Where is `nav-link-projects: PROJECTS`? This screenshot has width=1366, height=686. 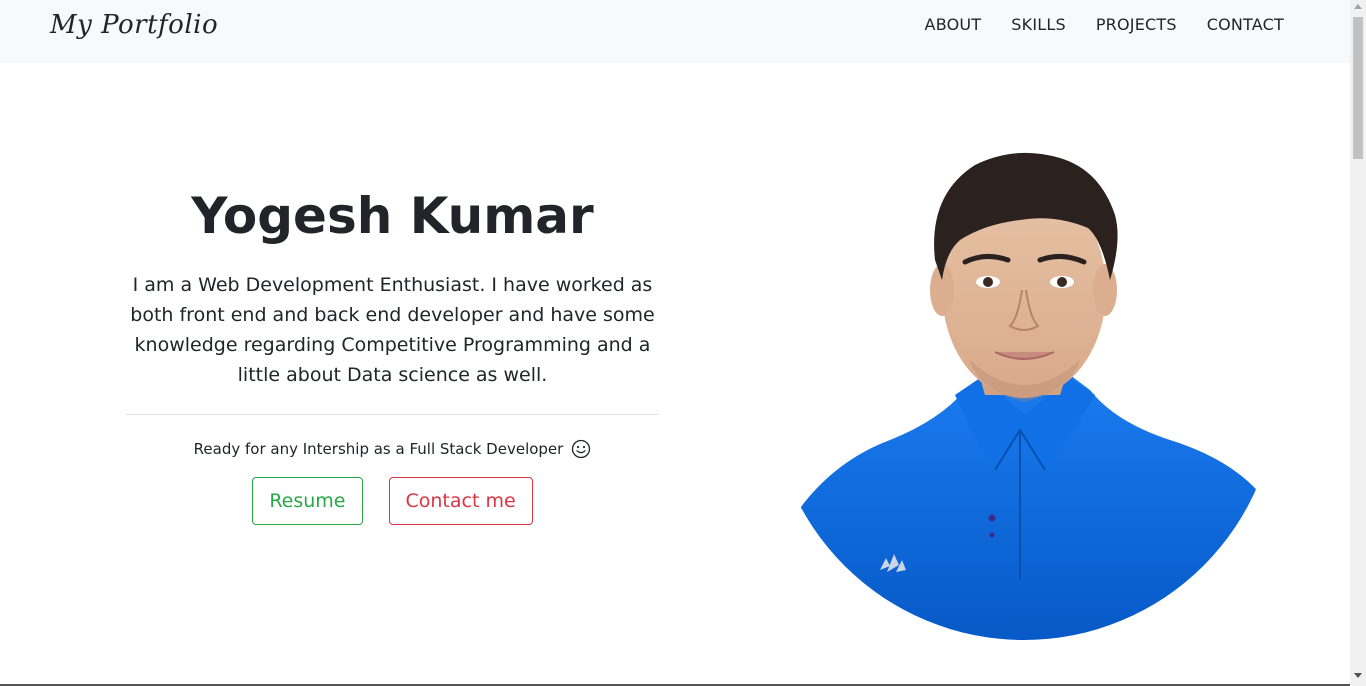
nav-link-projects: PROJECTS is located at coordinates (1136, 25).